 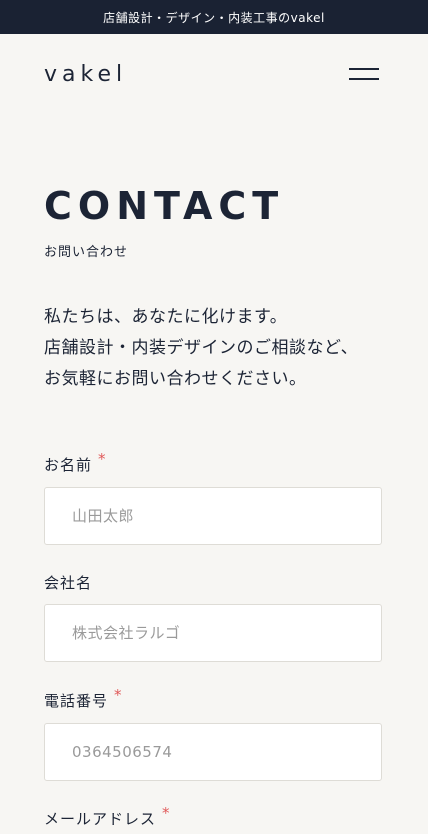 I want to click on name-input, so click(x=213, y=516).